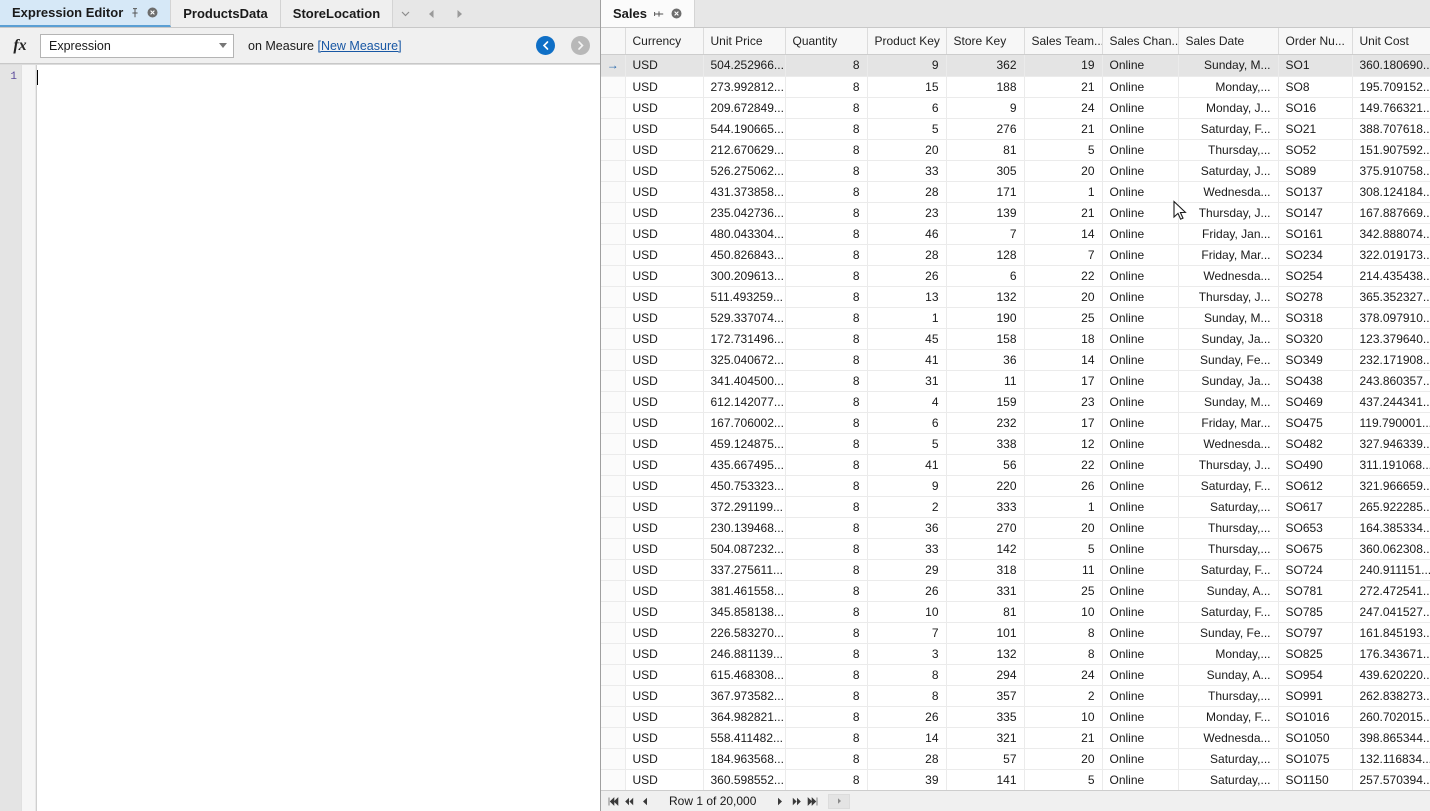 Image resolution: width=1430 pixels, height=811 pixels. What do you see at coordinates (907, 759) in the screenshot?
I see `cell-product_key: 28` at bounding box center [907, 759].